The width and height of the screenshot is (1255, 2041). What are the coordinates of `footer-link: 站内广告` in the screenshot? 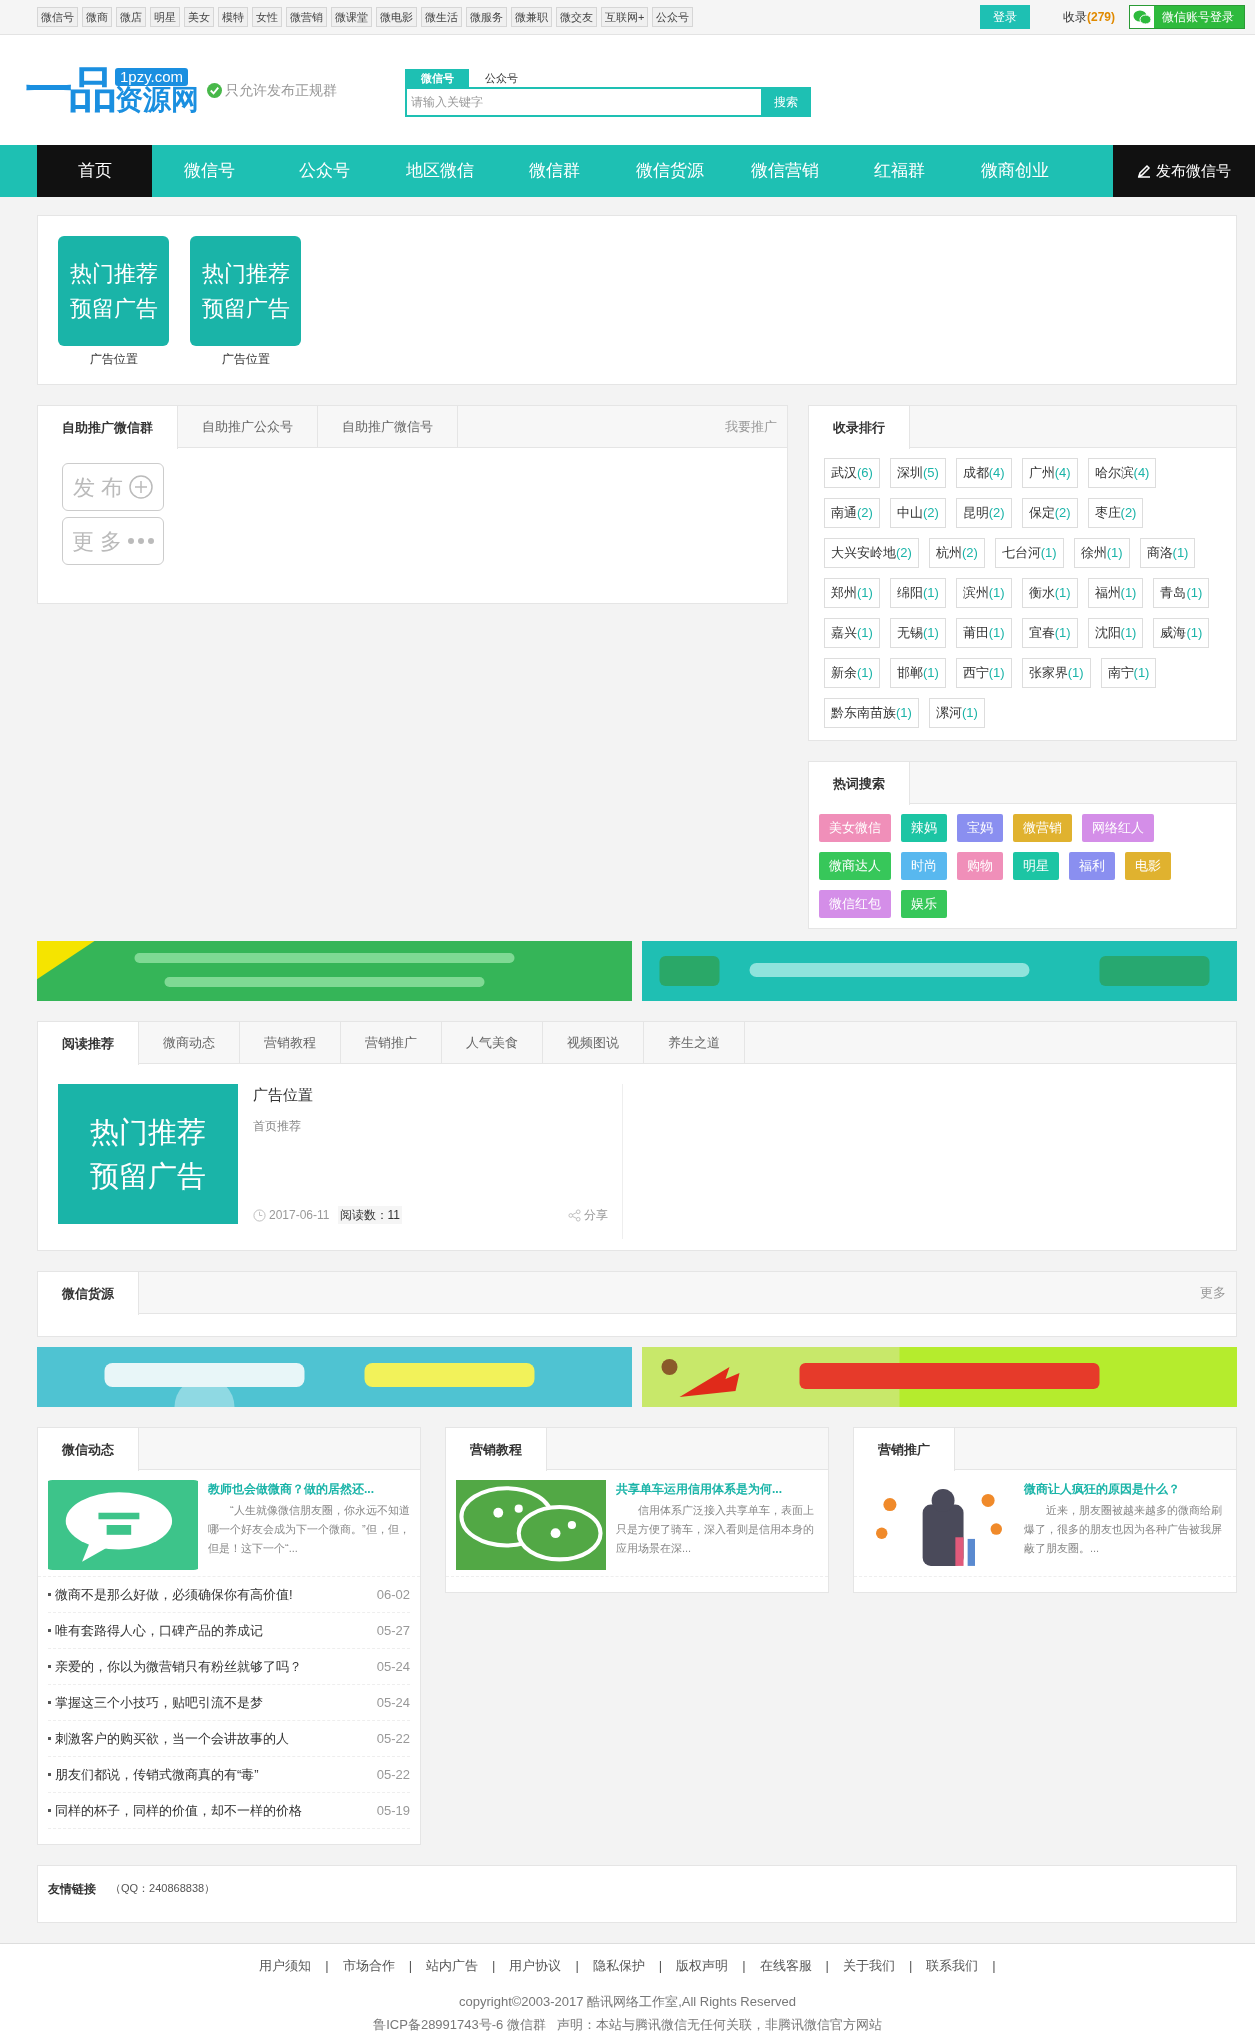 It's located at (452, 1966).